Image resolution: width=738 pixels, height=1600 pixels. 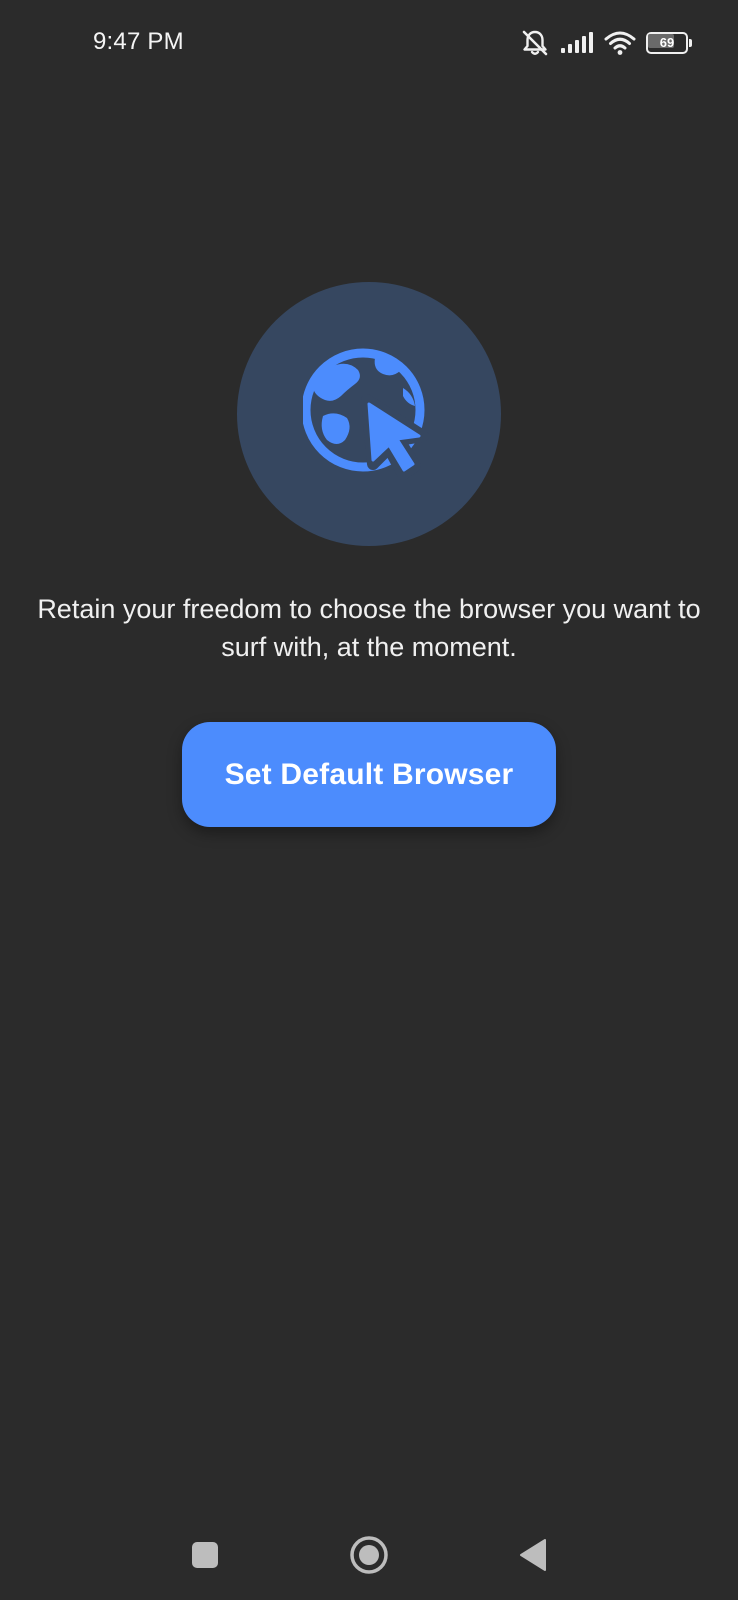 What do you see at coordinates (690, 43) in the screenshot?
I see `battery-tip` at bounding box center [690, 43].